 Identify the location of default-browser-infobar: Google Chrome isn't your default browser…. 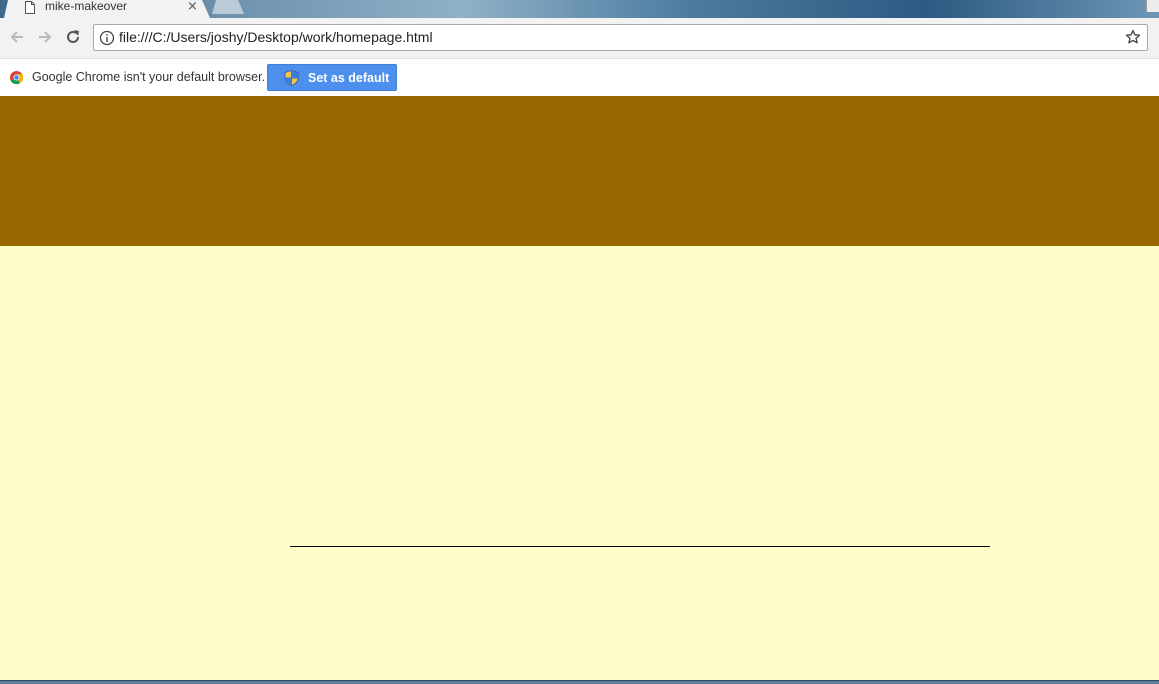
(579, 77).